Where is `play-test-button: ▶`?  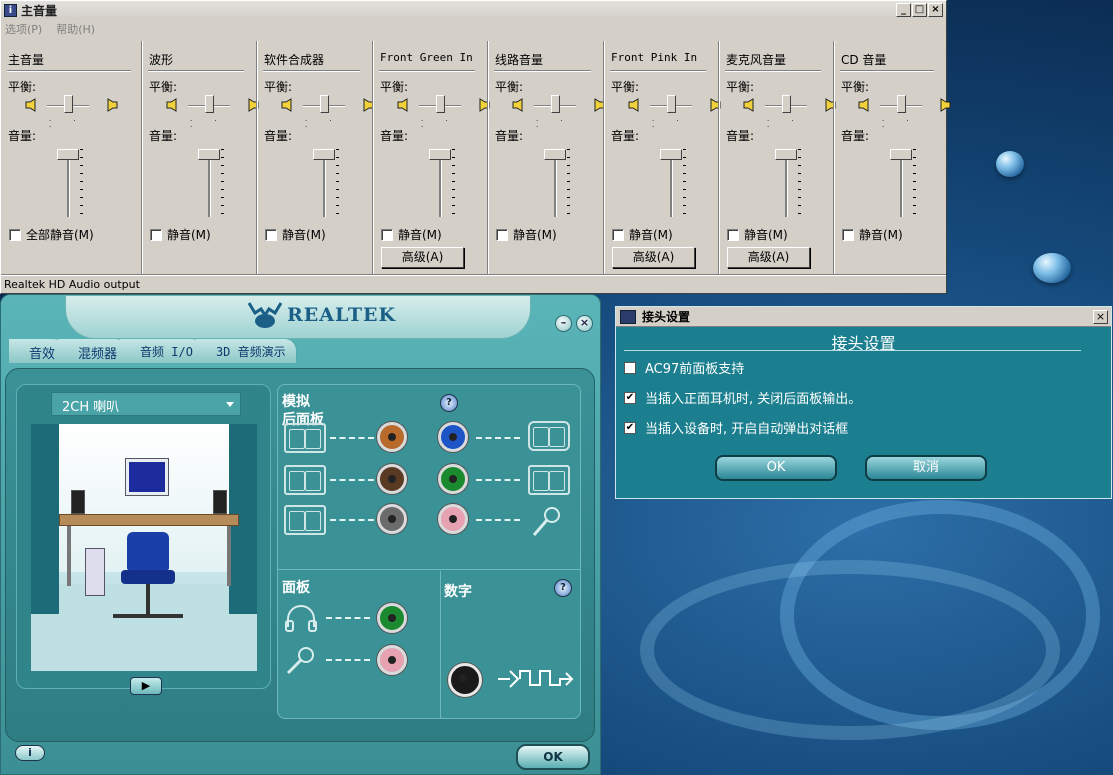
play-test-button: ▶ is located at coordinates (146, 686).